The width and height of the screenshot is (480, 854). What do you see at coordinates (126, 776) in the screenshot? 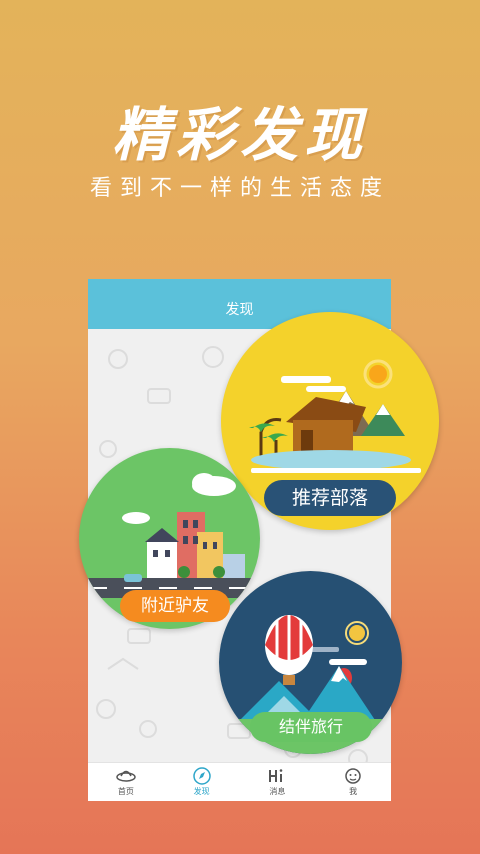
I see `ufo-icon` at bounding box center [126, 776].